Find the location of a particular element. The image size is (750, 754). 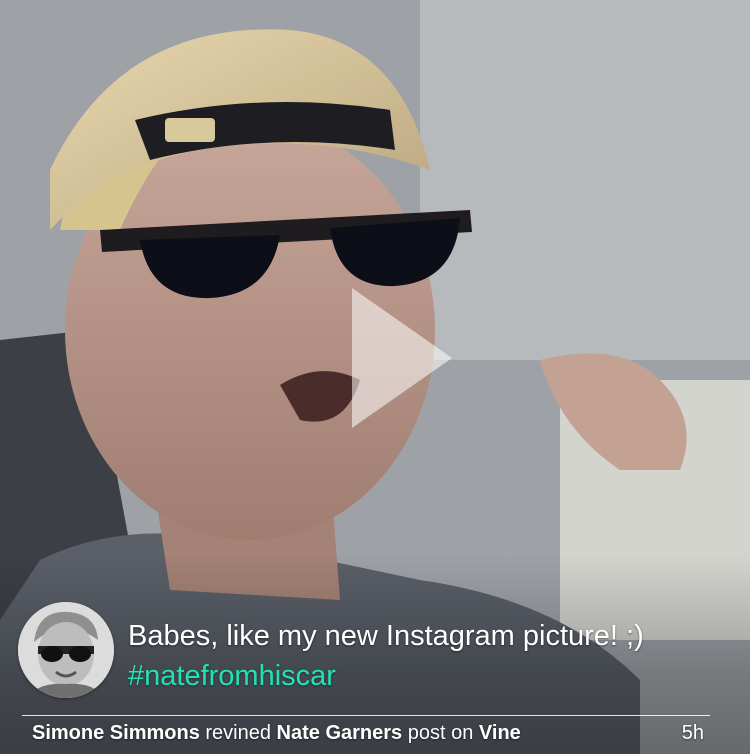

avatar is located at coordinates (66, 650).